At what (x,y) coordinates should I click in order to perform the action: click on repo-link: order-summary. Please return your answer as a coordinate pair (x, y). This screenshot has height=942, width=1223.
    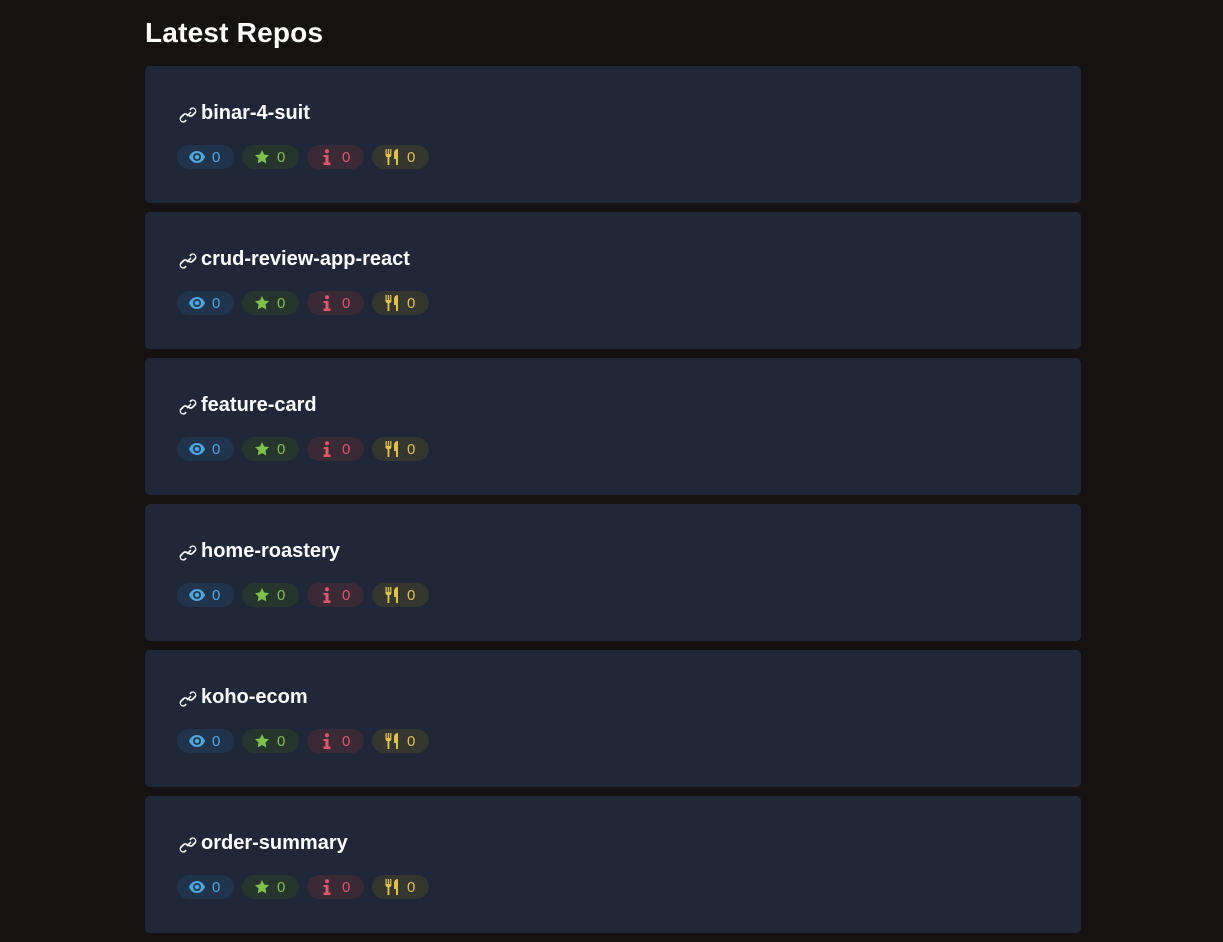
    Looking at the image, I should click on (613, 843).